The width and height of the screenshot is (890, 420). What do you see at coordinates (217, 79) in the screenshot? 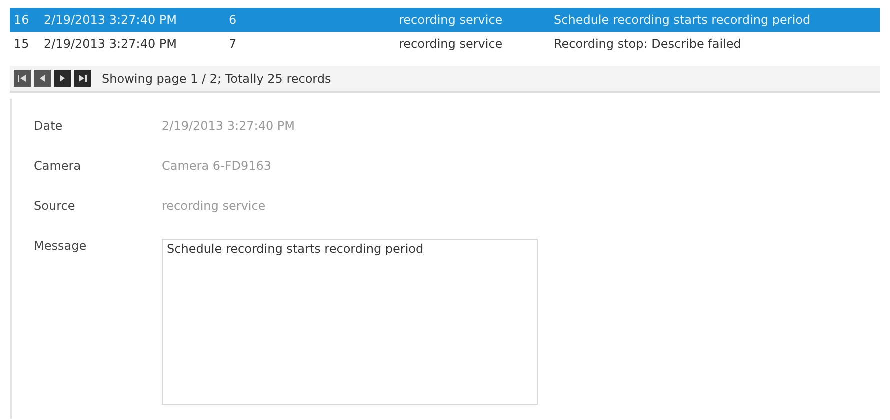
I see `page-status: Showing page 1 / 2; Totally 25 records` at bounding box center [217, 79].